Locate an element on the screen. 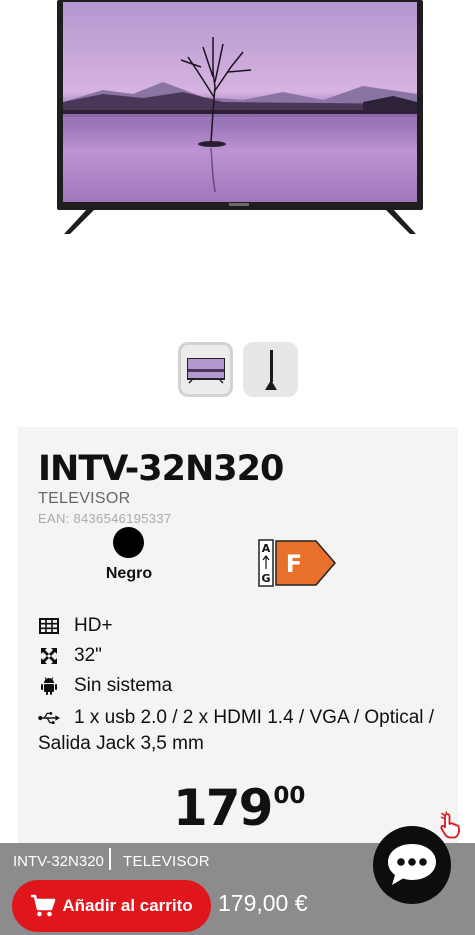 The width and height of the screenshot is (475, 935). spec-resolution: HD+ is located at coordinates (75, 626).